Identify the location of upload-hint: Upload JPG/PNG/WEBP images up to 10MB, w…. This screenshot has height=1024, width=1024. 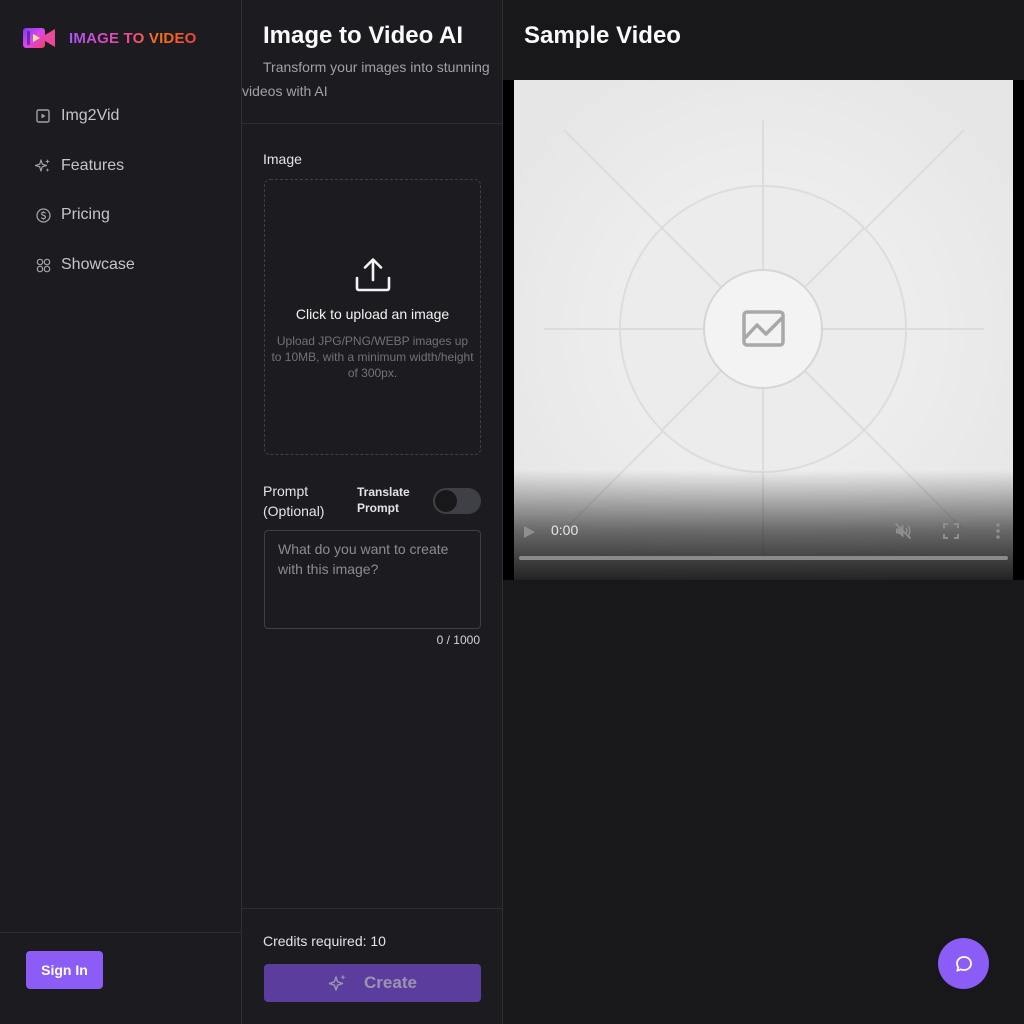
(372, 357).